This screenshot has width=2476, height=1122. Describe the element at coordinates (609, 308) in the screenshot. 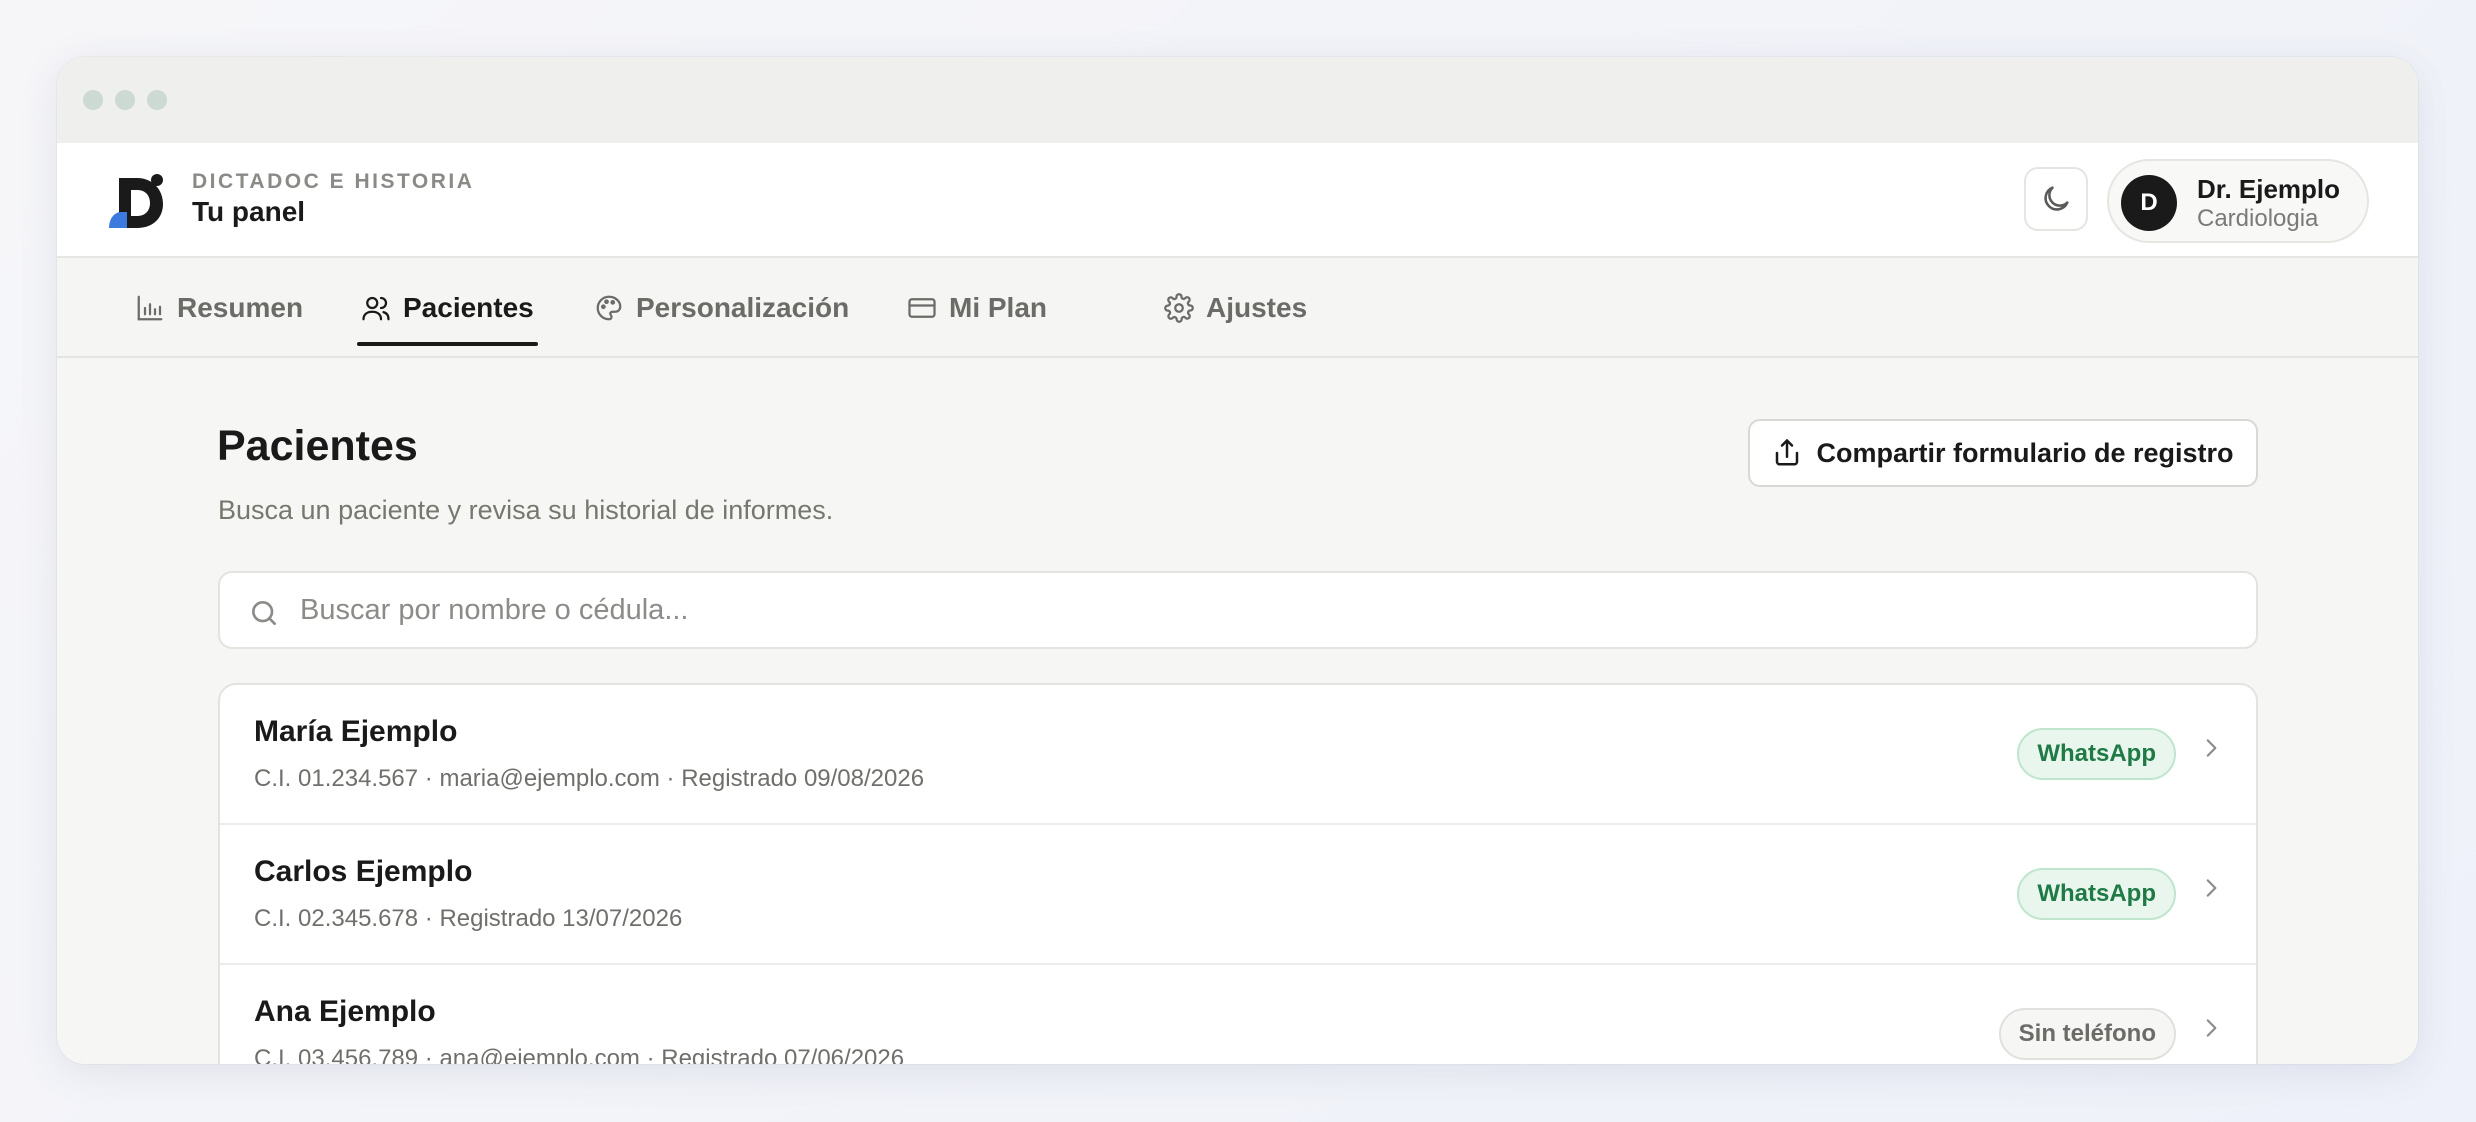

I see `palette-icon` at that location.